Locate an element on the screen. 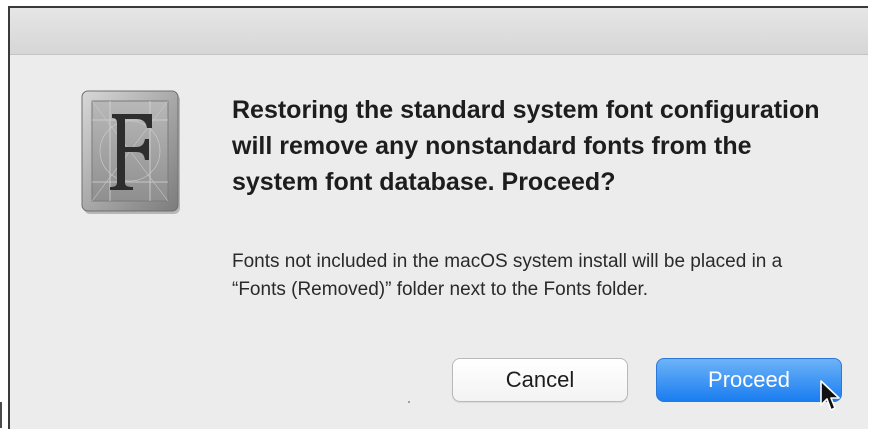 The image size is (870, 429). cancel-button: Cancel is located at coordinates (540, 380).